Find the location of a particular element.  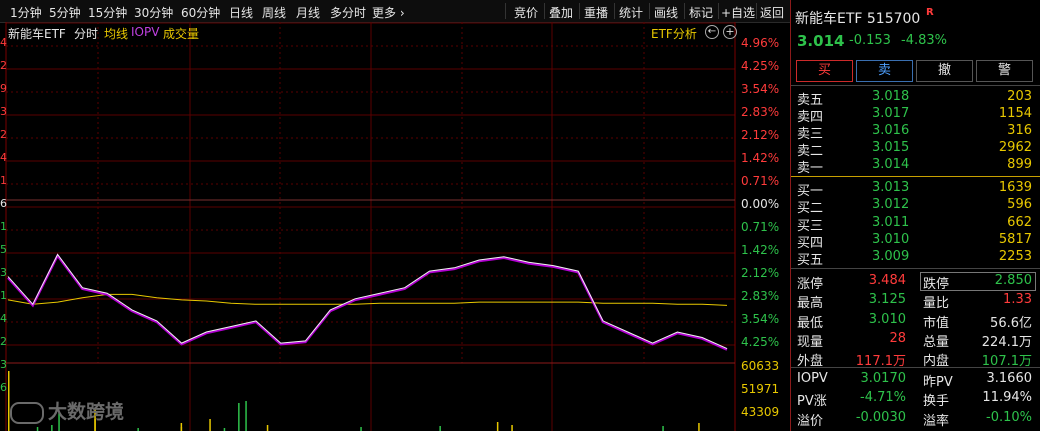

bid-row-volume: 596 is located at coordinates (1019, 205).